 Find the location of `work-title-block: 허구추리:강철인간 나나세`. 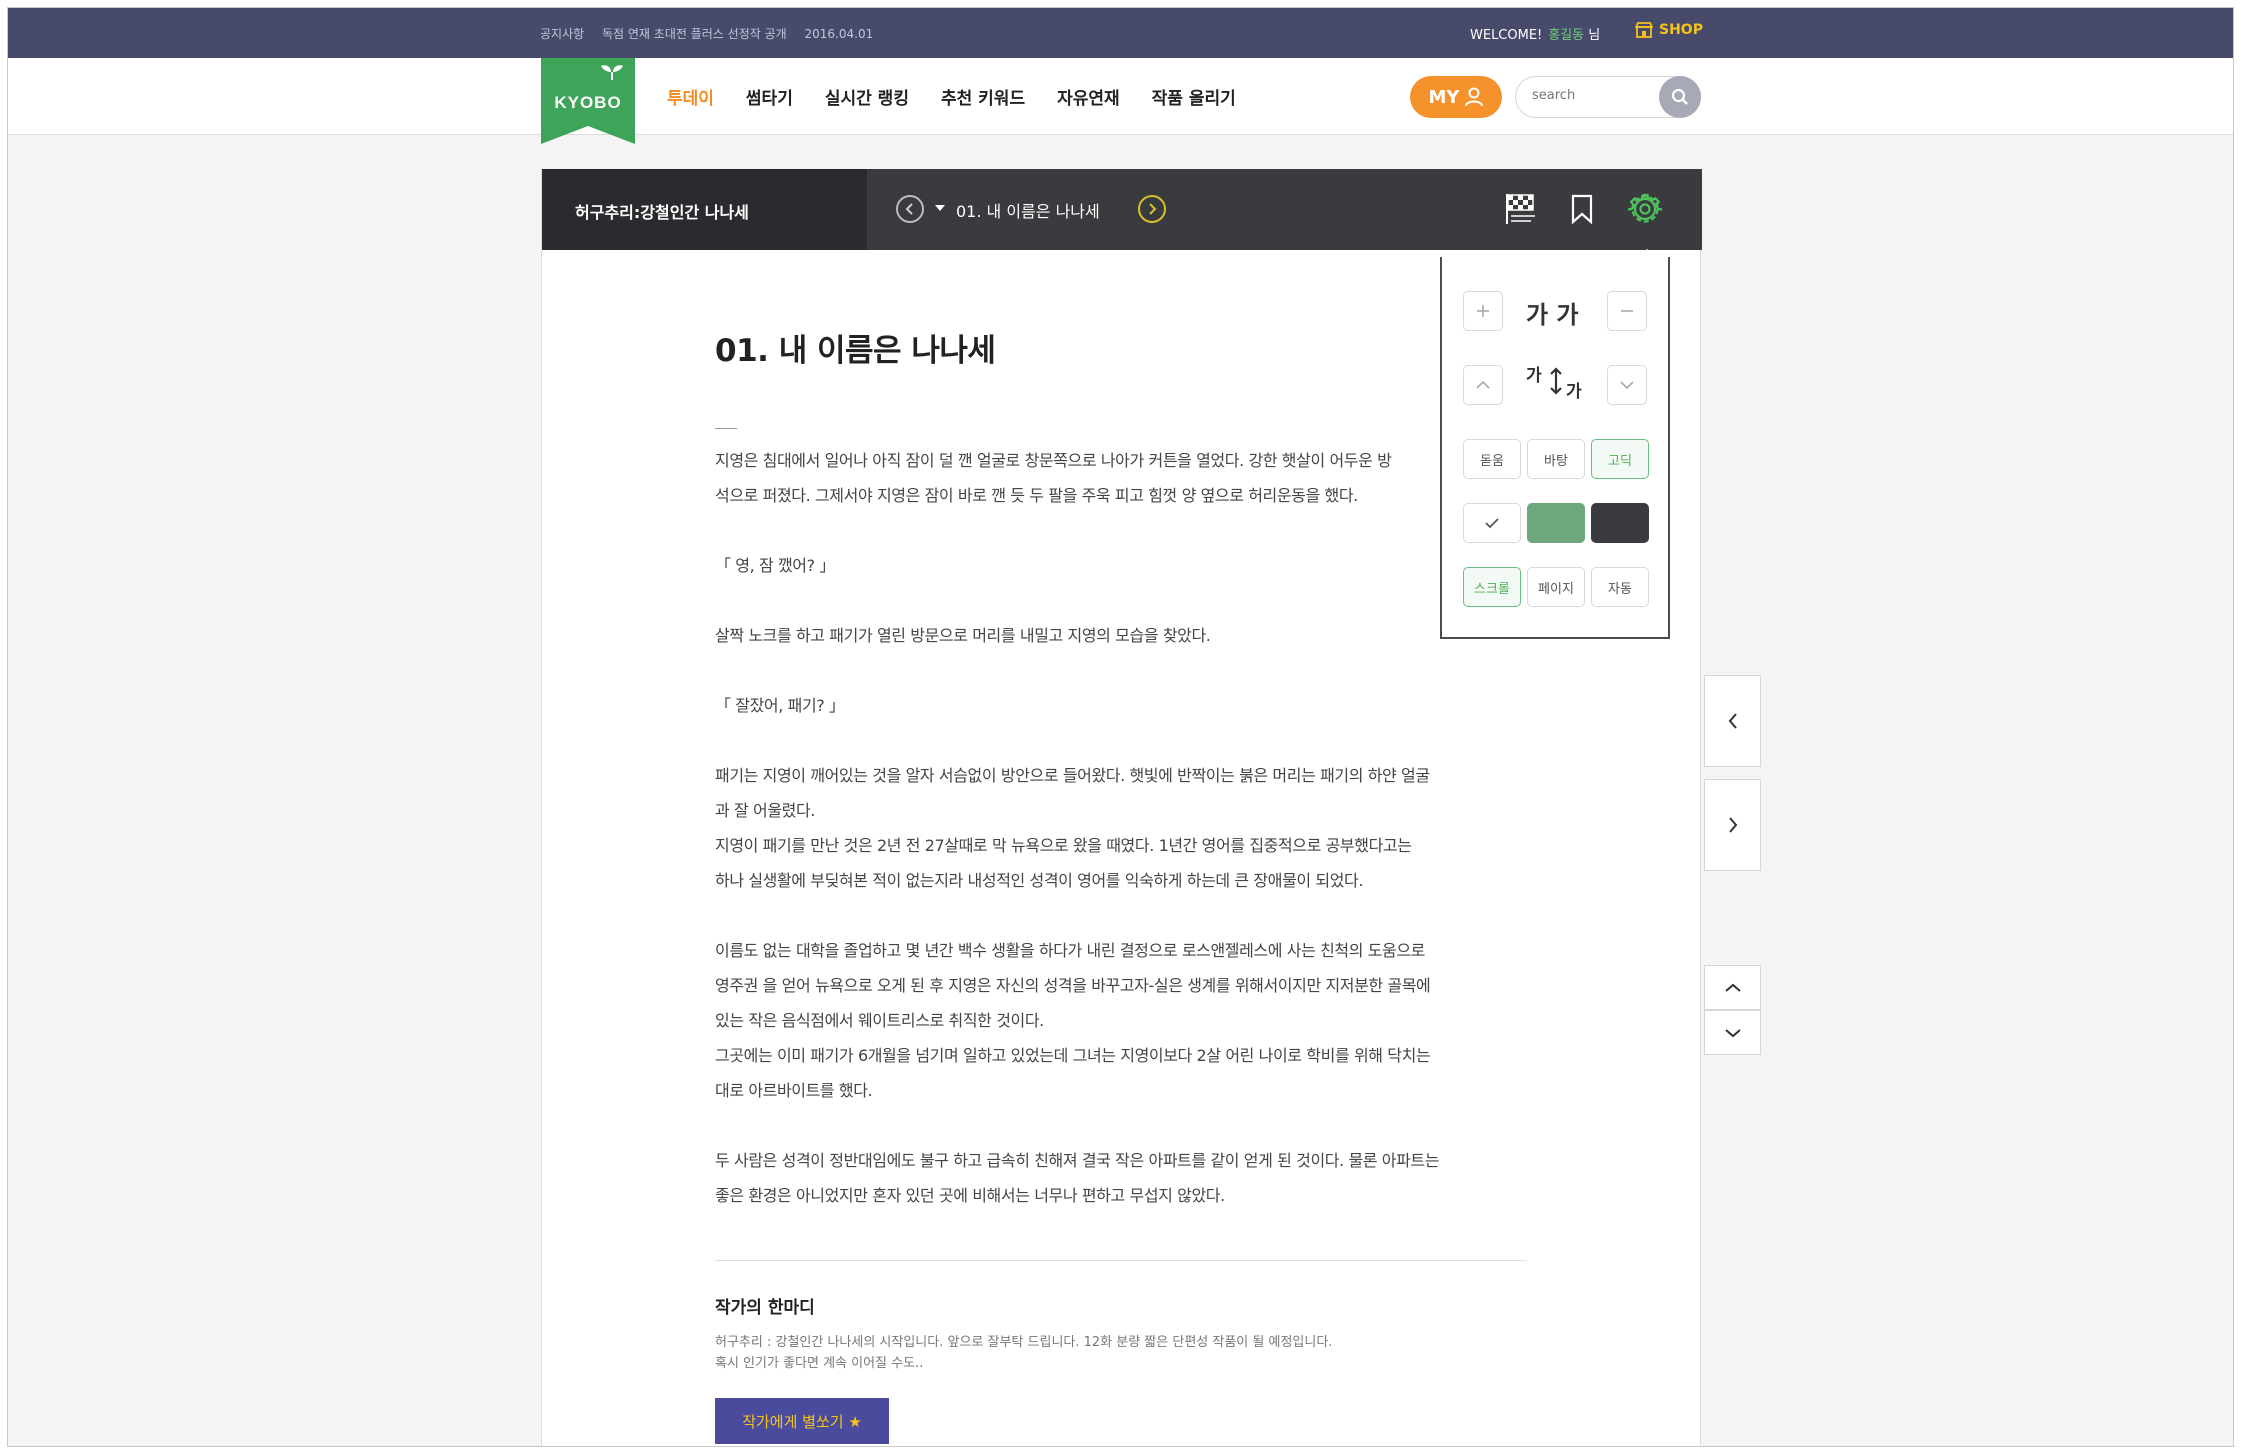

work-title-block: 허구추리:강철인간 나나세 is located at coordinates (704, 209).